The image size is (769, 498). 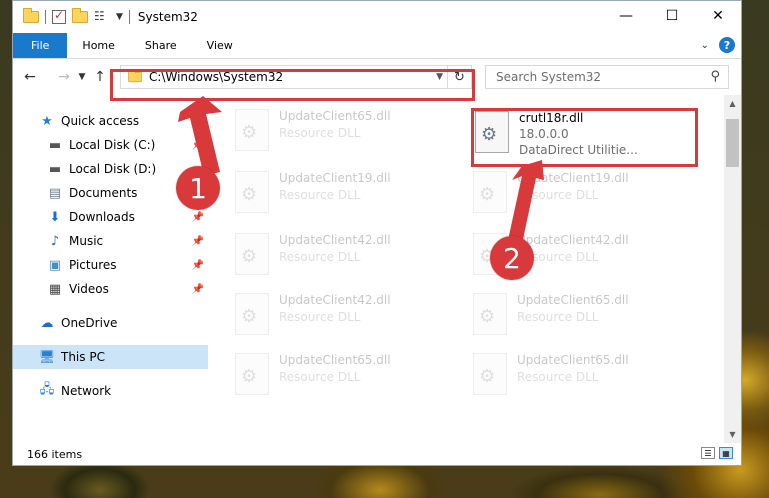 I want to click on file-name: crutl18r.dll, so click(x=551, y=118).